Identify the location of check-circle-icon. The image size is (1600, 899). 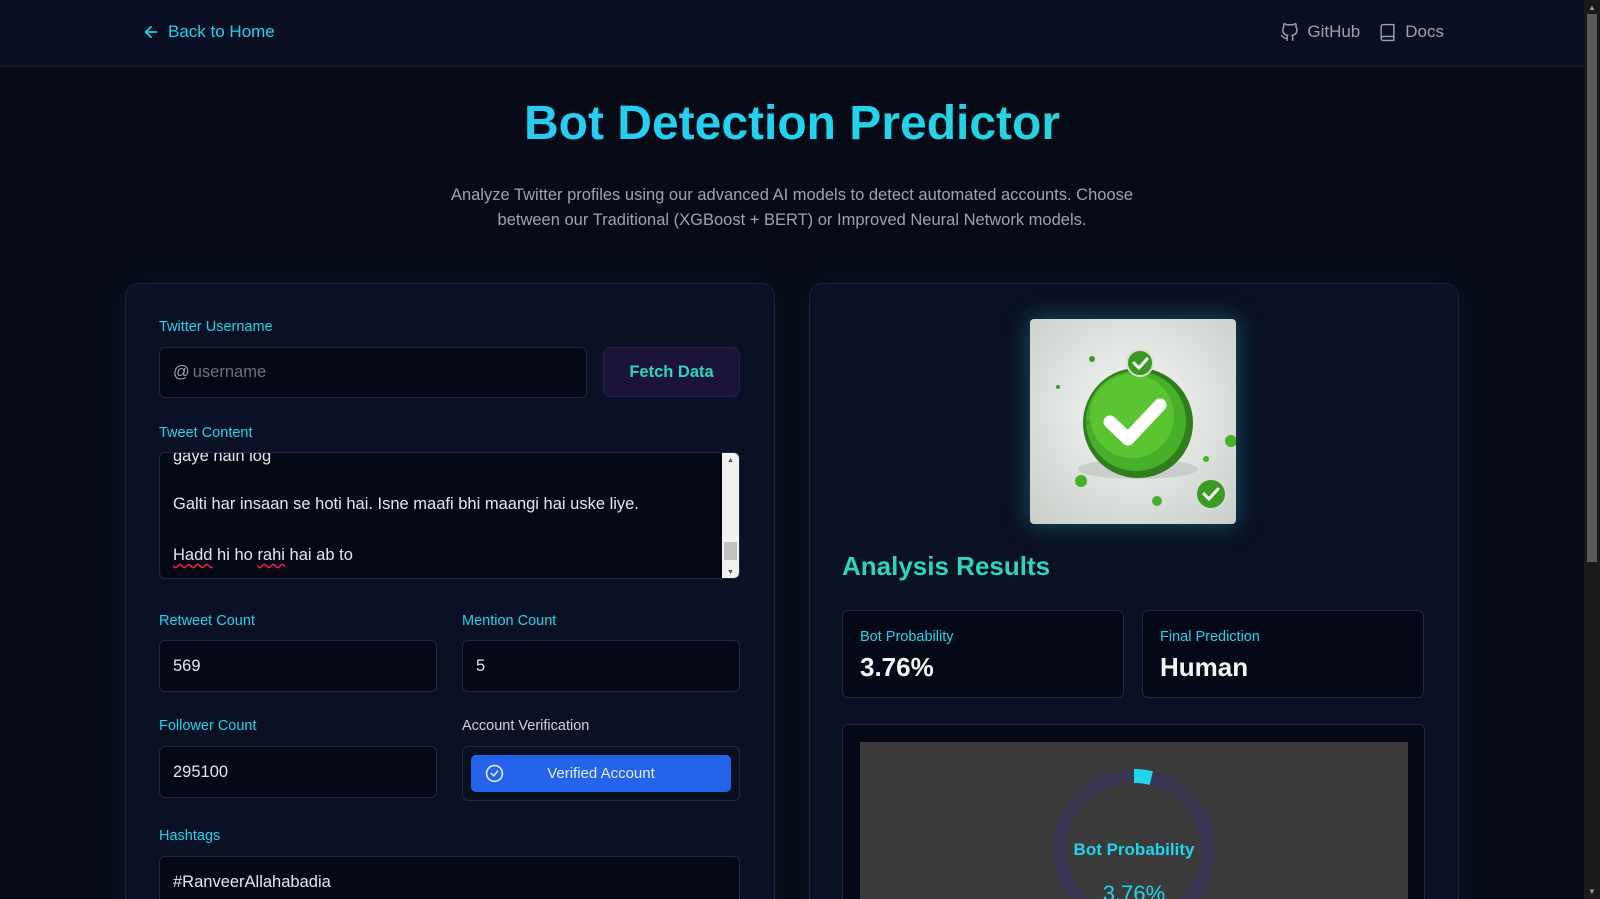
(494, 773).